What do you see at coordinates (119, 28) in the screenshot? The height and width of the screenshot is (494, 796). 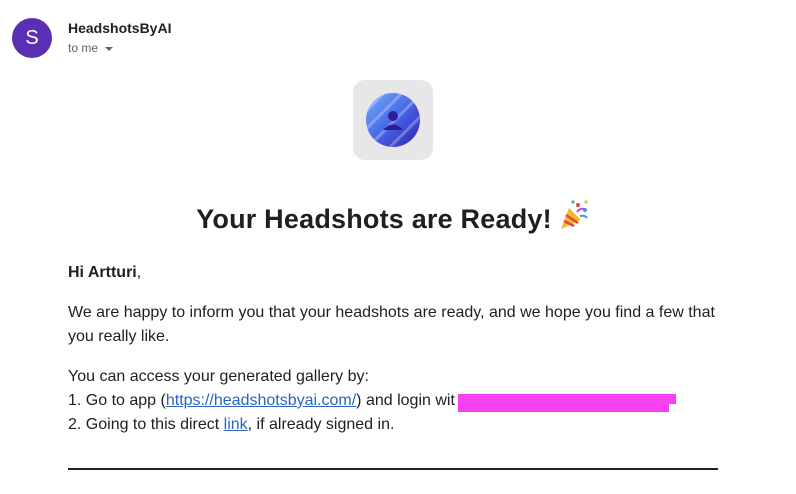 I see `sender-name: HeadshotsByAI` at bounding box center [119, 28].